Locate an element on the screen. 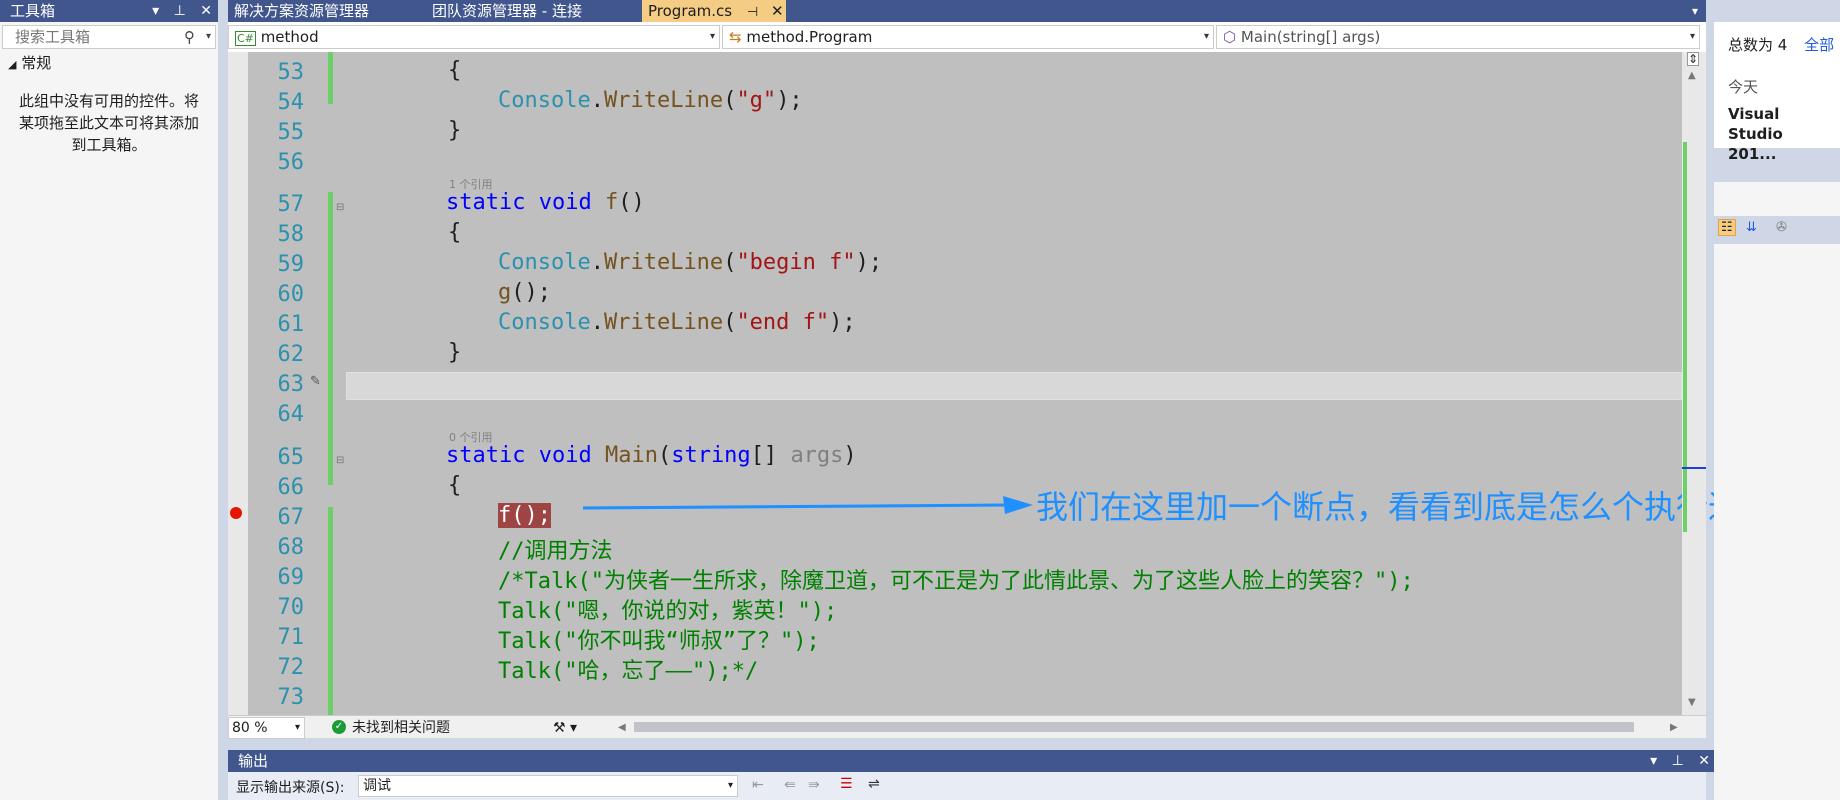  scroll-down-icon: ▼ is located at coordinates (1692, 702).